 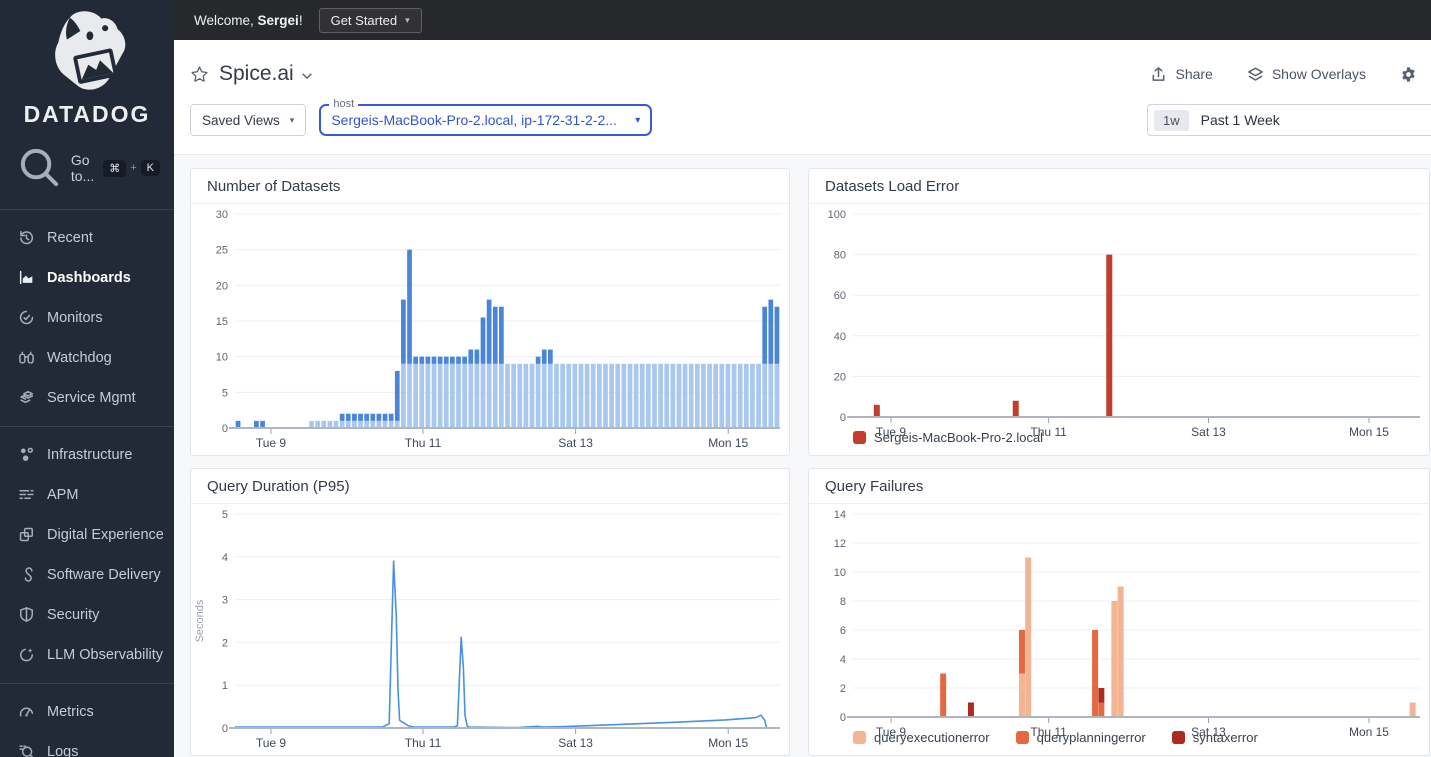 I want to click on chart-title: Query Duration (P95), so click(x=490, y=486).